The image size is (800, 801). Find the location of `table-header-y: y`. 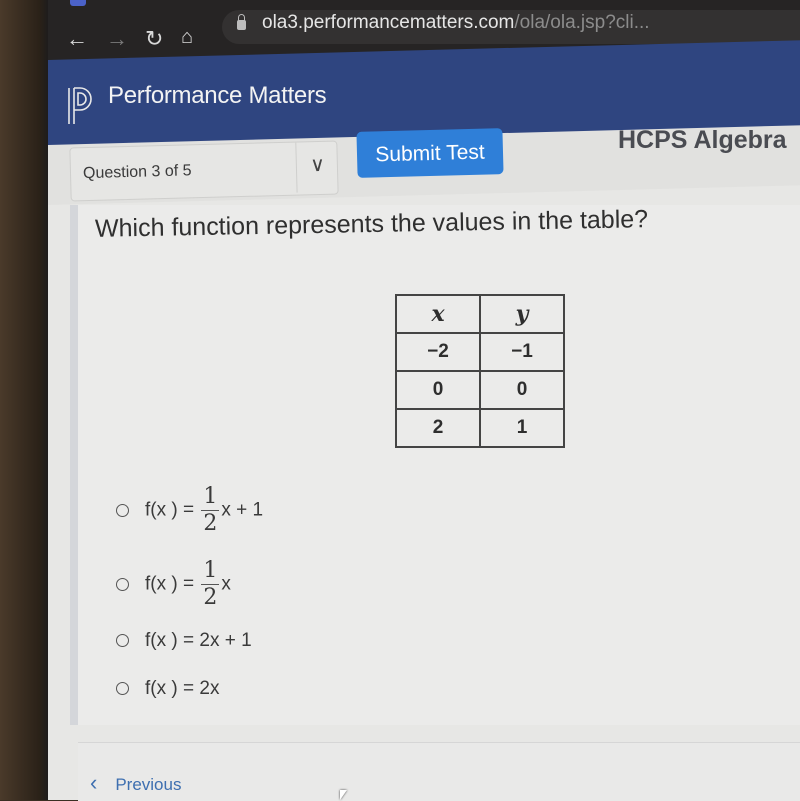

table-header-y: y is located at coordinates (522, 314).